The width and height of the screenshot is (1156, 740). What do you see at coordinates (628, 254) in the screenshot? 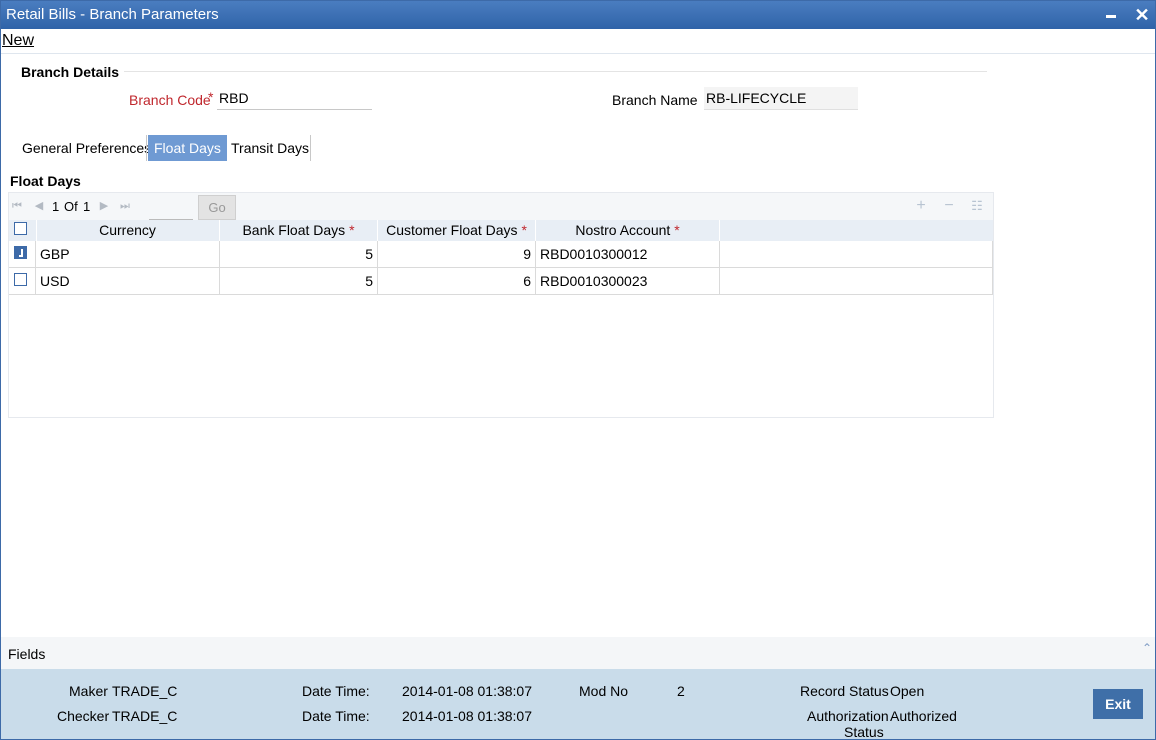
I see `nostro-account-cell: RBD0010300012` at bounding box center [628, 254].